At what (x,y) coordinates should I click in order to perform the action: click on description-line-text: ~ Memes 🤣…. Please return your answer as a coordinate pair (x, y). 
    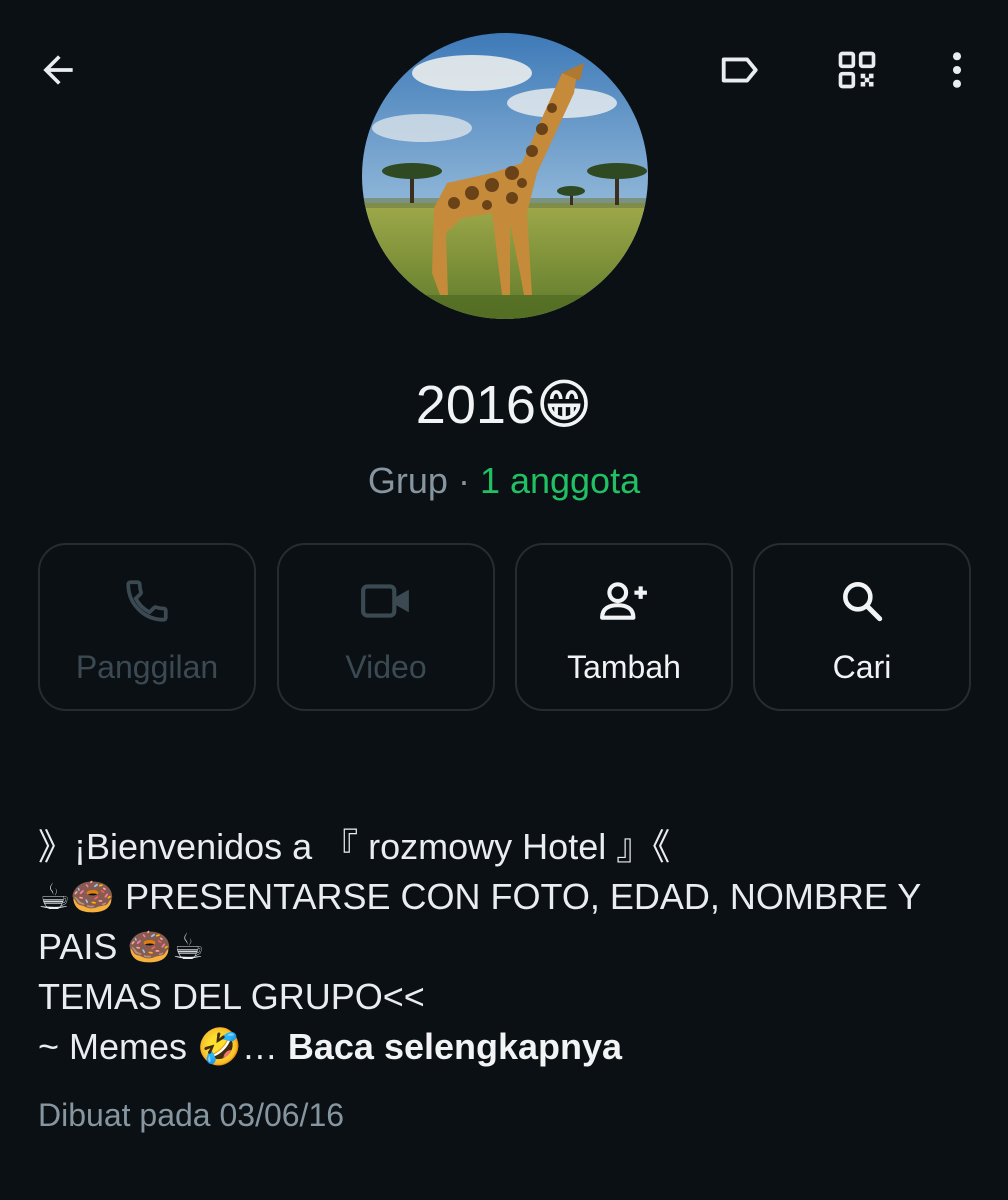
    Looking at the image, I should click on (163, 1046).